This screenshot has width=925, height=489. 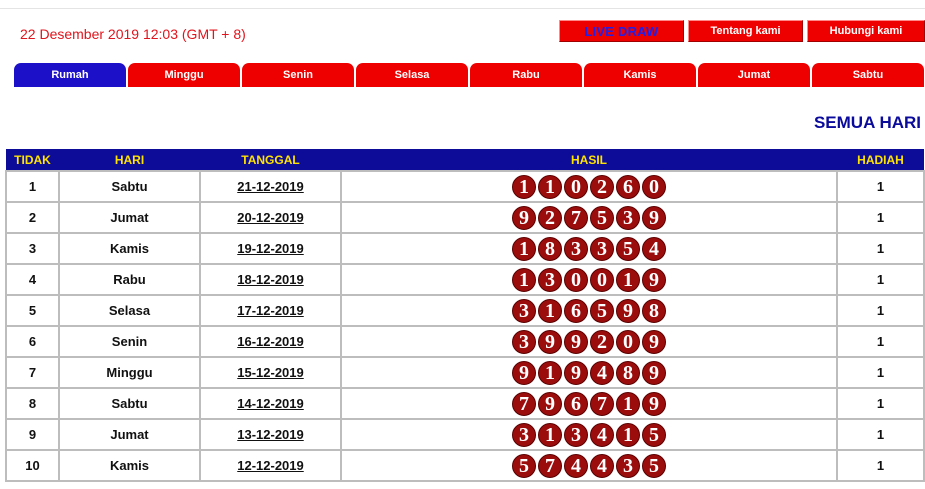 I want to click on result-balls: 313415, so click(x=589, y=434).